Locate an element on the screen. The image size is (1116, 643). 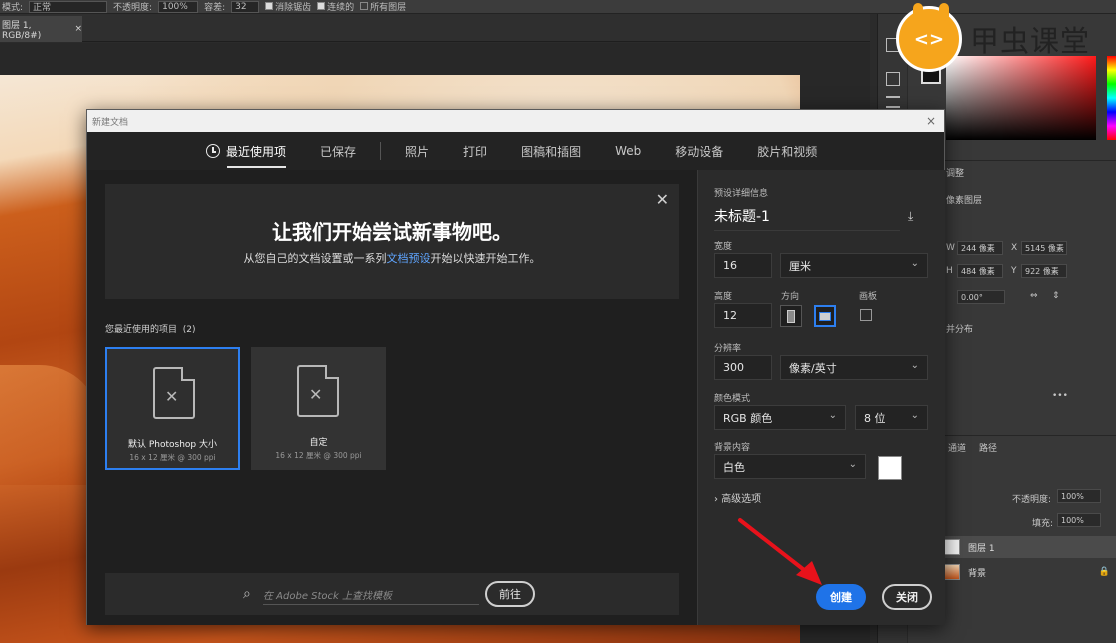
tab-mobile: 移动设备 is located at coordinates (699, 151).